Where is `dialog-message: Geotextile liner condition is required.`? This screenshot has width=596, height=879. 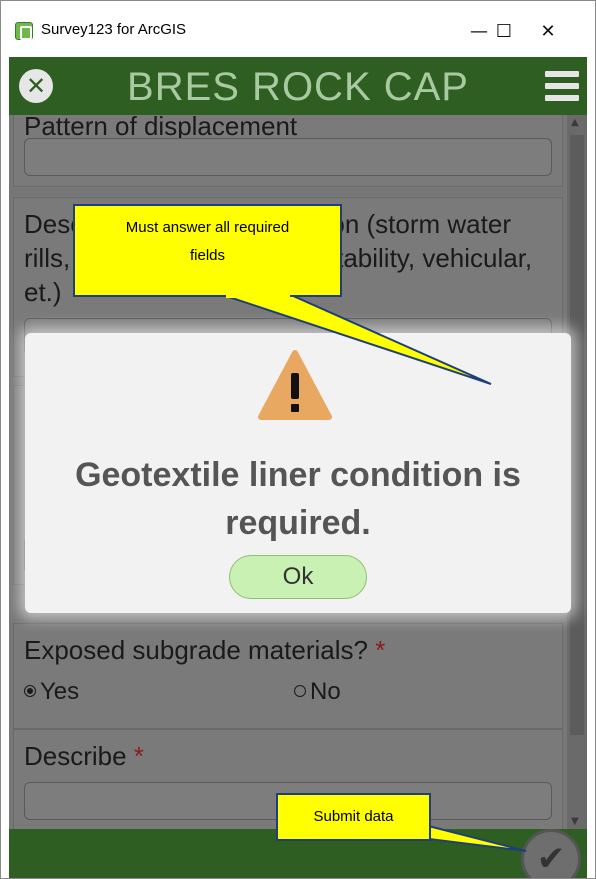 dialog-message: Geotextile liner condition is required. is located at coordinates (298, 499).